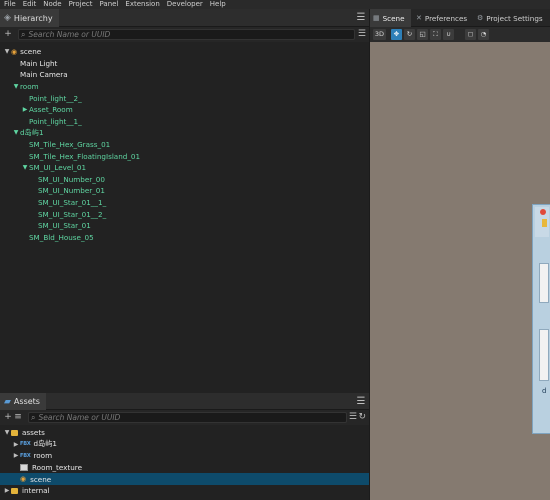 This screenshot has width=550, height=500. I want to click on hierarchy-toolbar: + ⌕ ☰, so click(184, 34).